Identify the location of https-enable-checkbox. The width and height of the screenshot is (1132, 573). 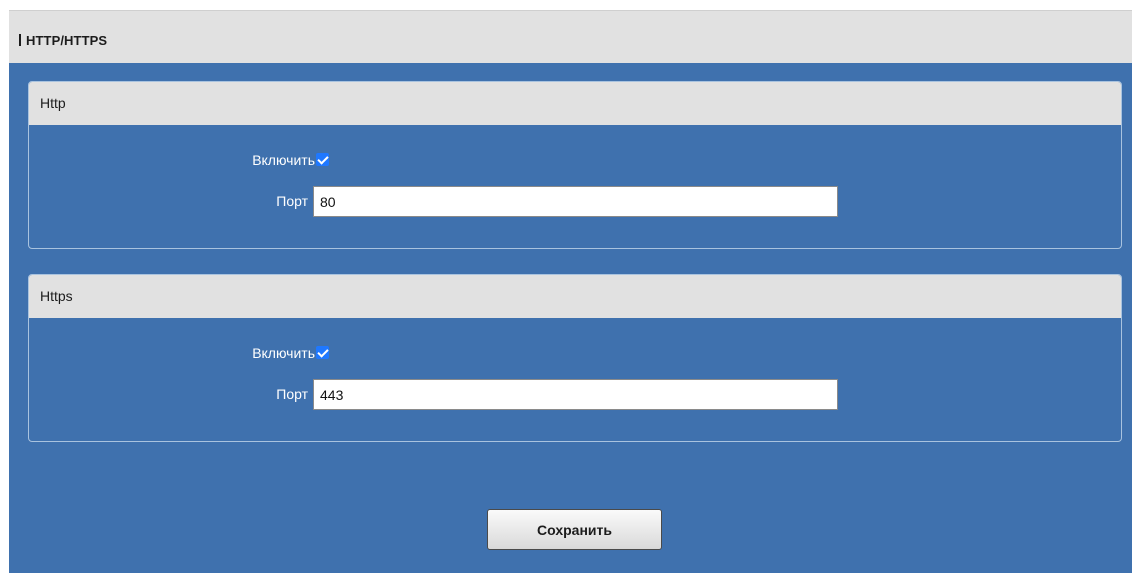
(322, 352).